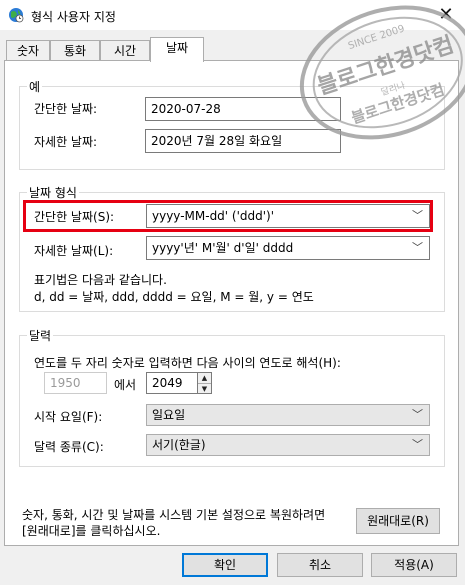  What do you see at coordinates (35, 86) in the screenshot?
I see `example-group-label: 예` at bounding box center [35, 86].